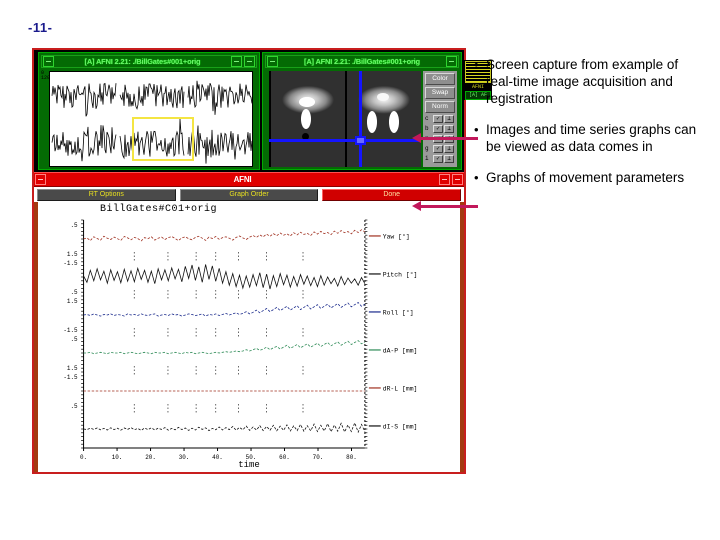 The width and height of the screenshot is (720, 540). I want to click on toggle-label: i, so click(427, 158).